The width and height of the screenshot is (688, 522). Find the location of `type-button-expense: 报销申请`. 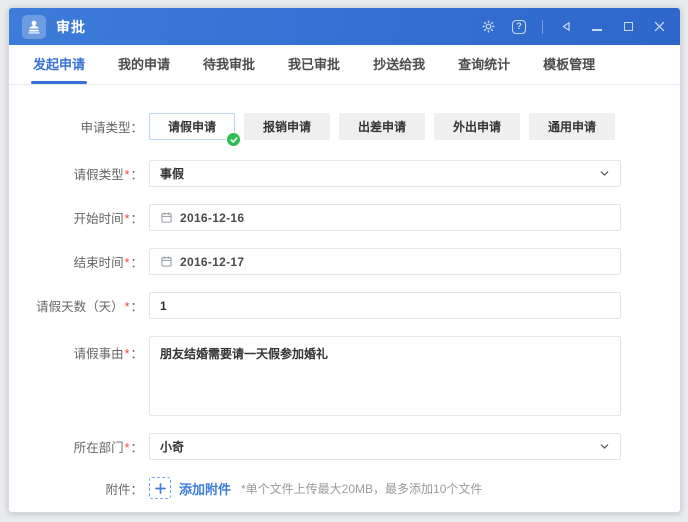

type-button-expense: 报销申请 is located at coordinates (287, 126).